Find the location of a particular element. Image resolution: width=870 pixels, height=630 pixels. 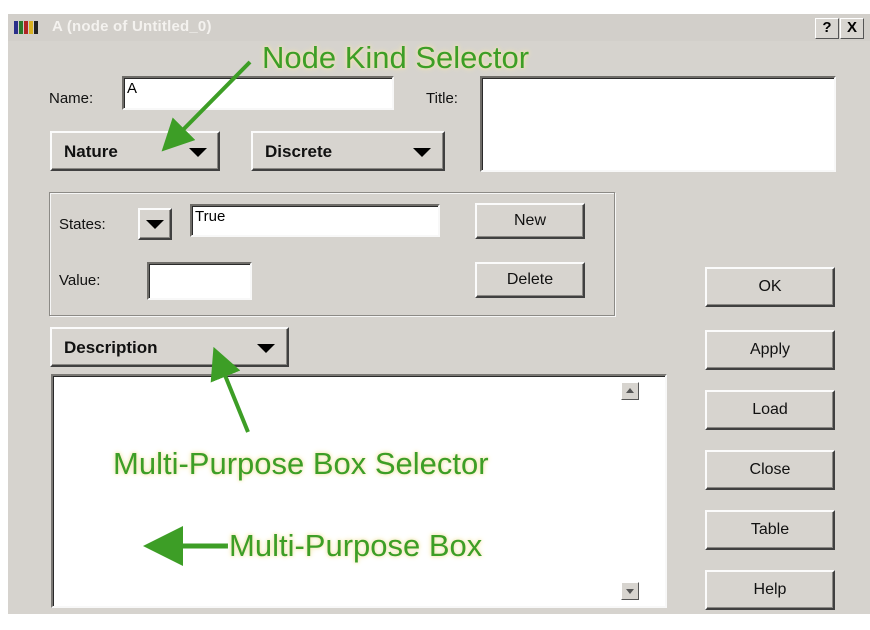

multi-purpose-box-selector-annotation: Multi-Purpose Box Selector is located at coordinates (301, 463).